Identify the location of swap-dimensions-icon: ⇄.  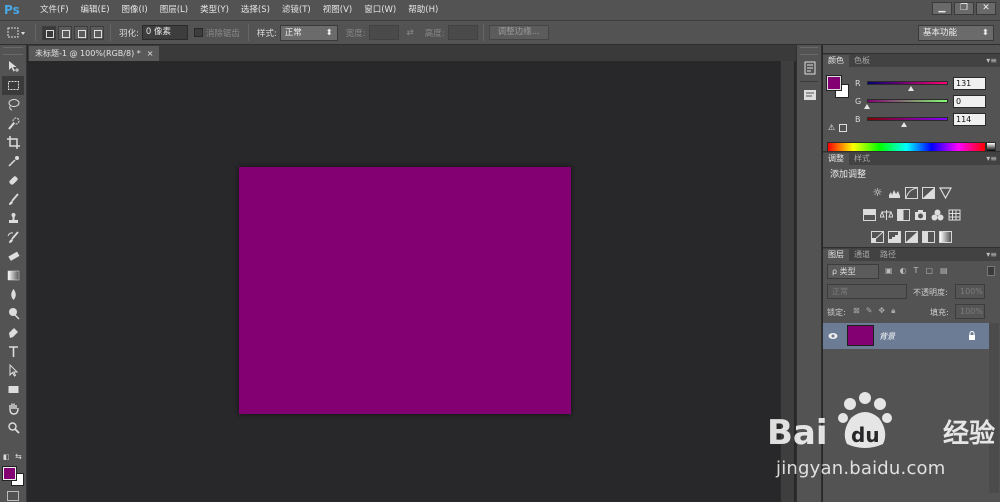
(410, 33).